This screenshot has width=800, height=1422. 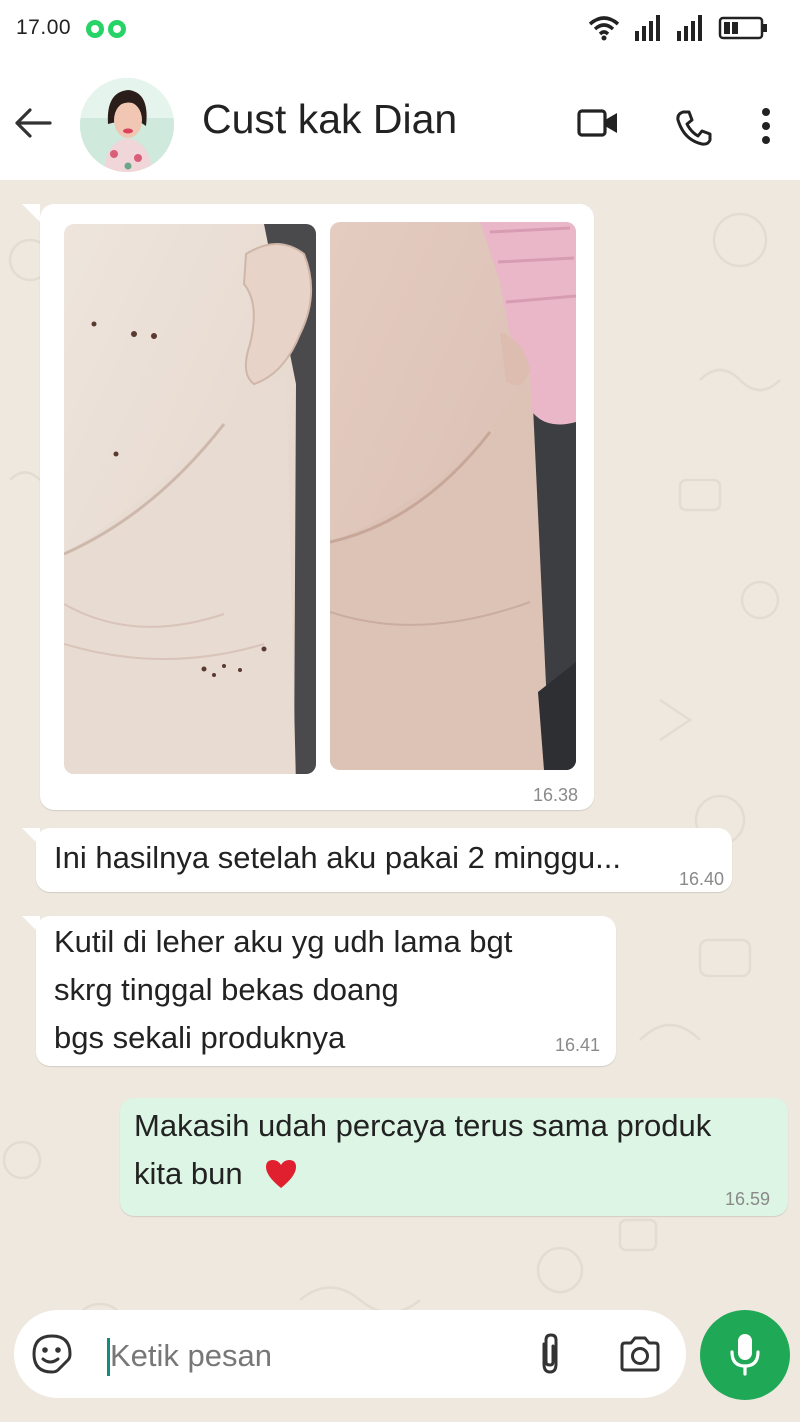 What do you see at coordinates (598, 123) in the screenshot?
I see `video-call-icon` at bounding box center [598, 123].